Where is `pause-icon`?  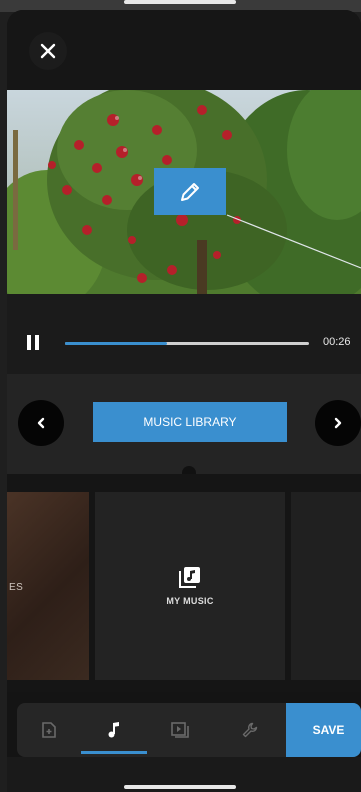
pause-icon is located at coordinates (29, 342).